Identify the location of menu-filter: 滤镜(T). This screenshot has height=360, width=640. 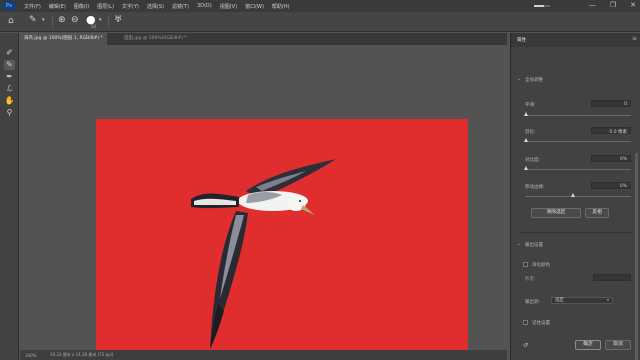
(180, 6).